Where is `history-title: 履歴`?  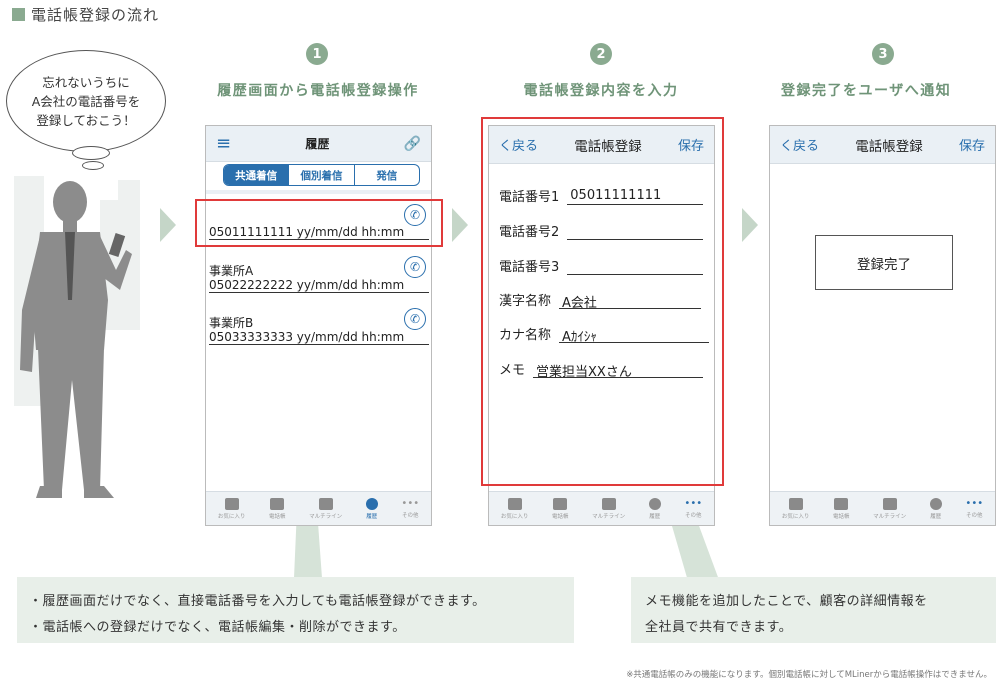
history-title: 履歴 is located at coordinates (317, 144).